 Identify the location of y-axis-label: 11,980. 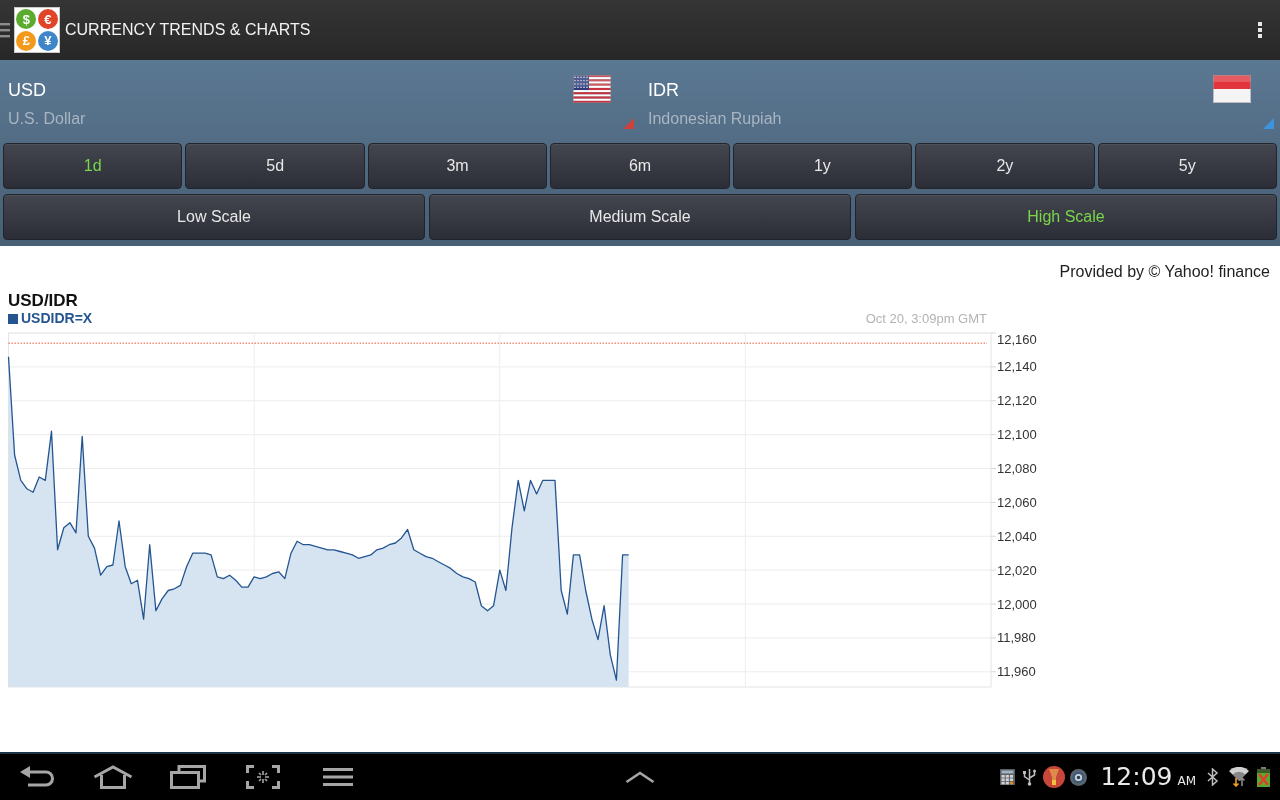
(1016, 638).